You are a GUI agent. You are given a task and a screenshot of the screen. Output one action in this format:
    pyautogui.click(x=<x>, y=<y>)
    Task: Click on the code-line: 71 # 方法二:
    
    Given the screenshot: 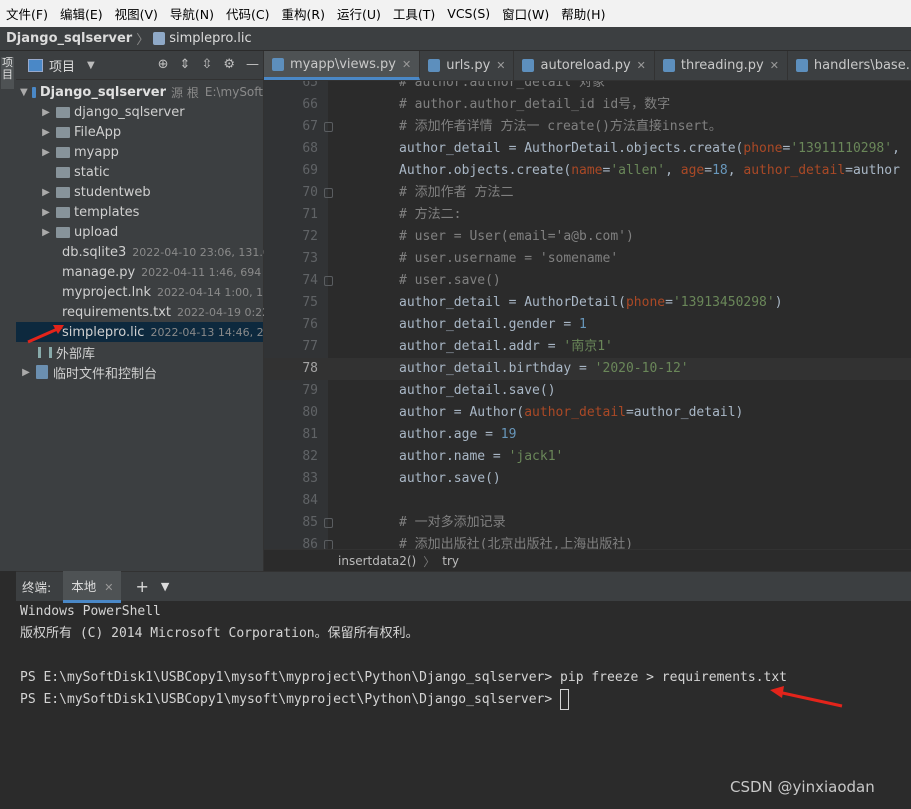 What is the action you would take?
    pyautogui.click(x=587, y=215)
    